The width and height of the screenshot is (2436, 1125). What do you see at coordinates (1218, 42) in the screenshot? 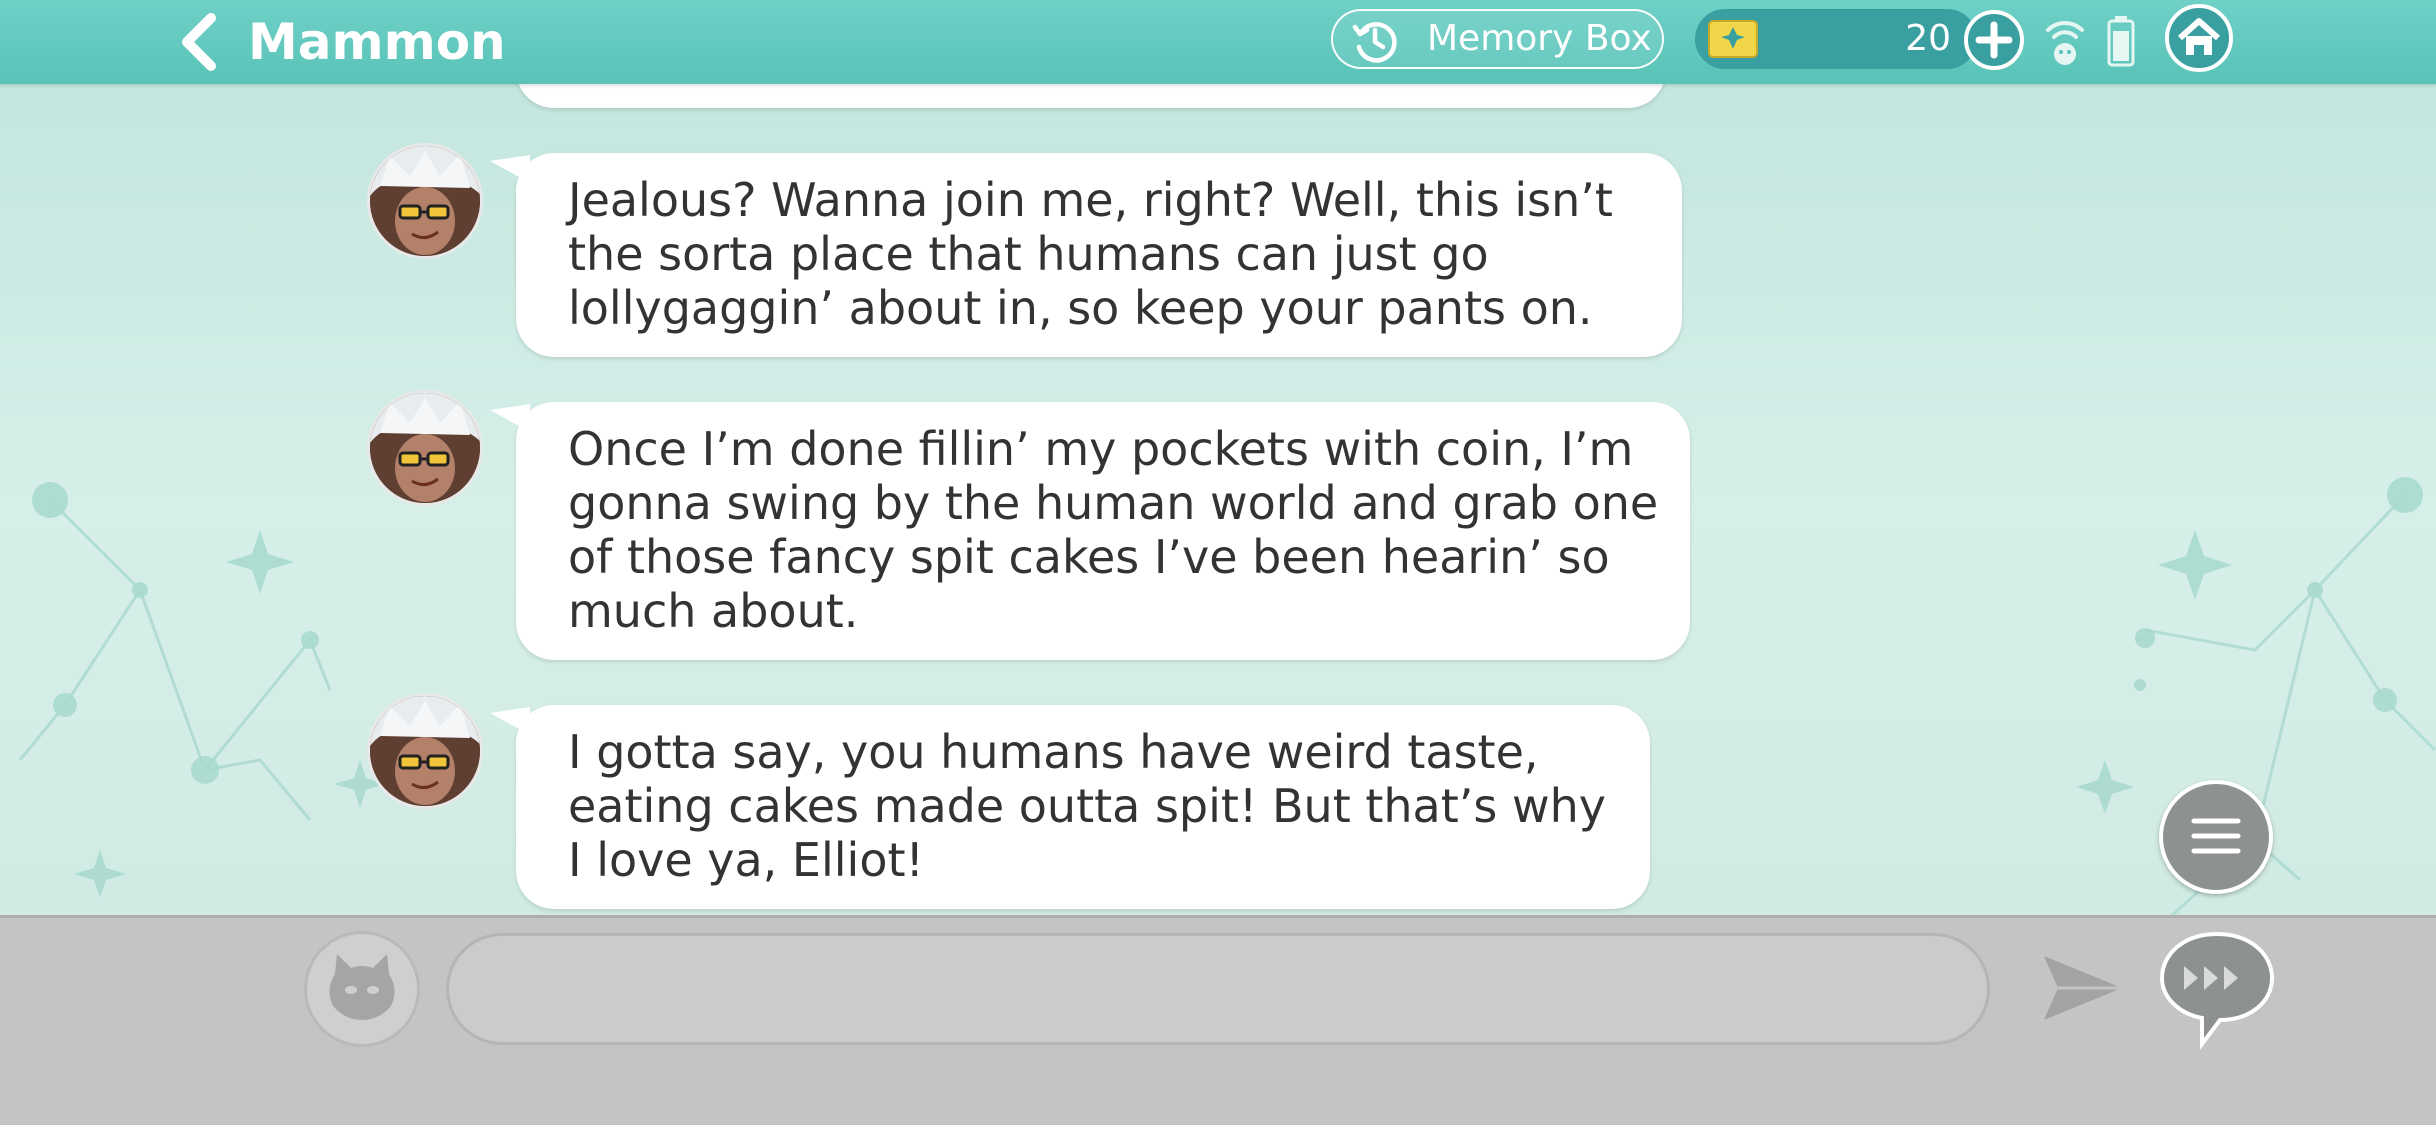
I see `top-bar: Mammon Memory Box 20` at bounding box center [1218, 42].